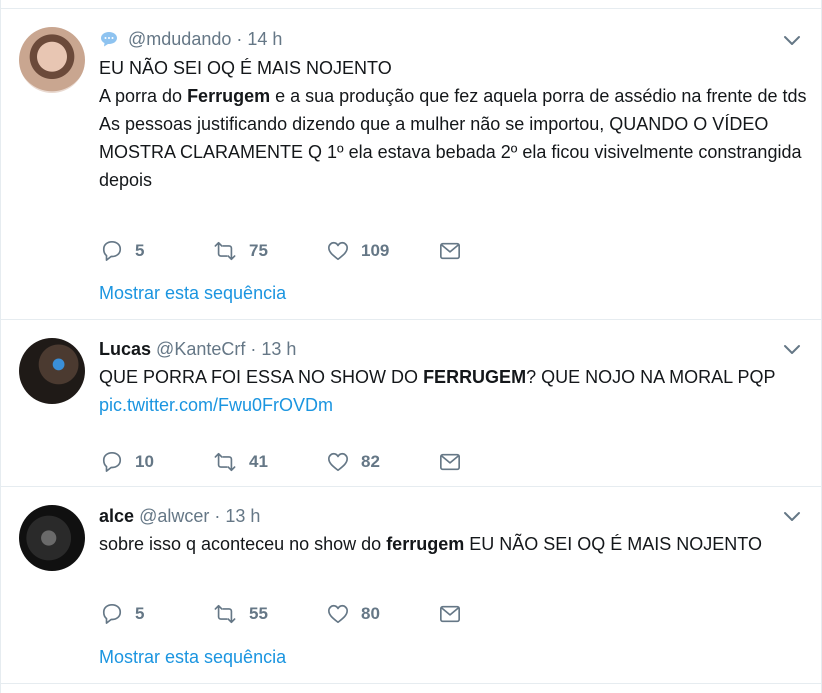  Describe the element at coordinates (358, 251) in the screenshot. I see `like-button: 109` at that location.